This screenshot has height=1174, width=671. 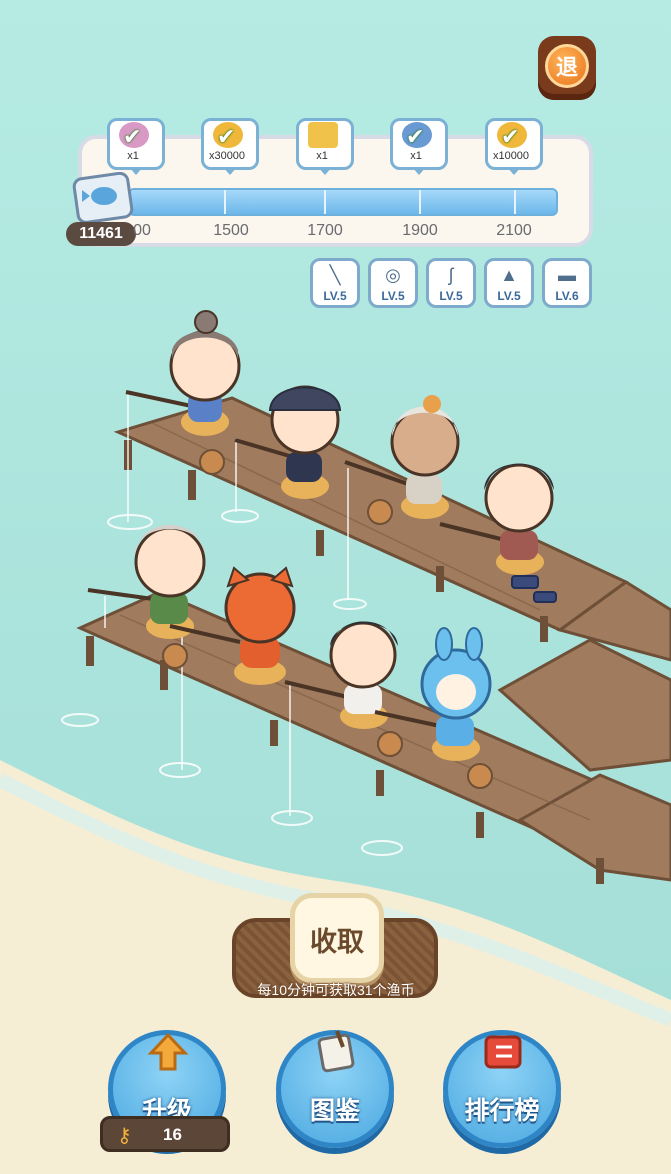 I want to click on leaderboard-button: 排行榜, so click(x=502, y=1089).